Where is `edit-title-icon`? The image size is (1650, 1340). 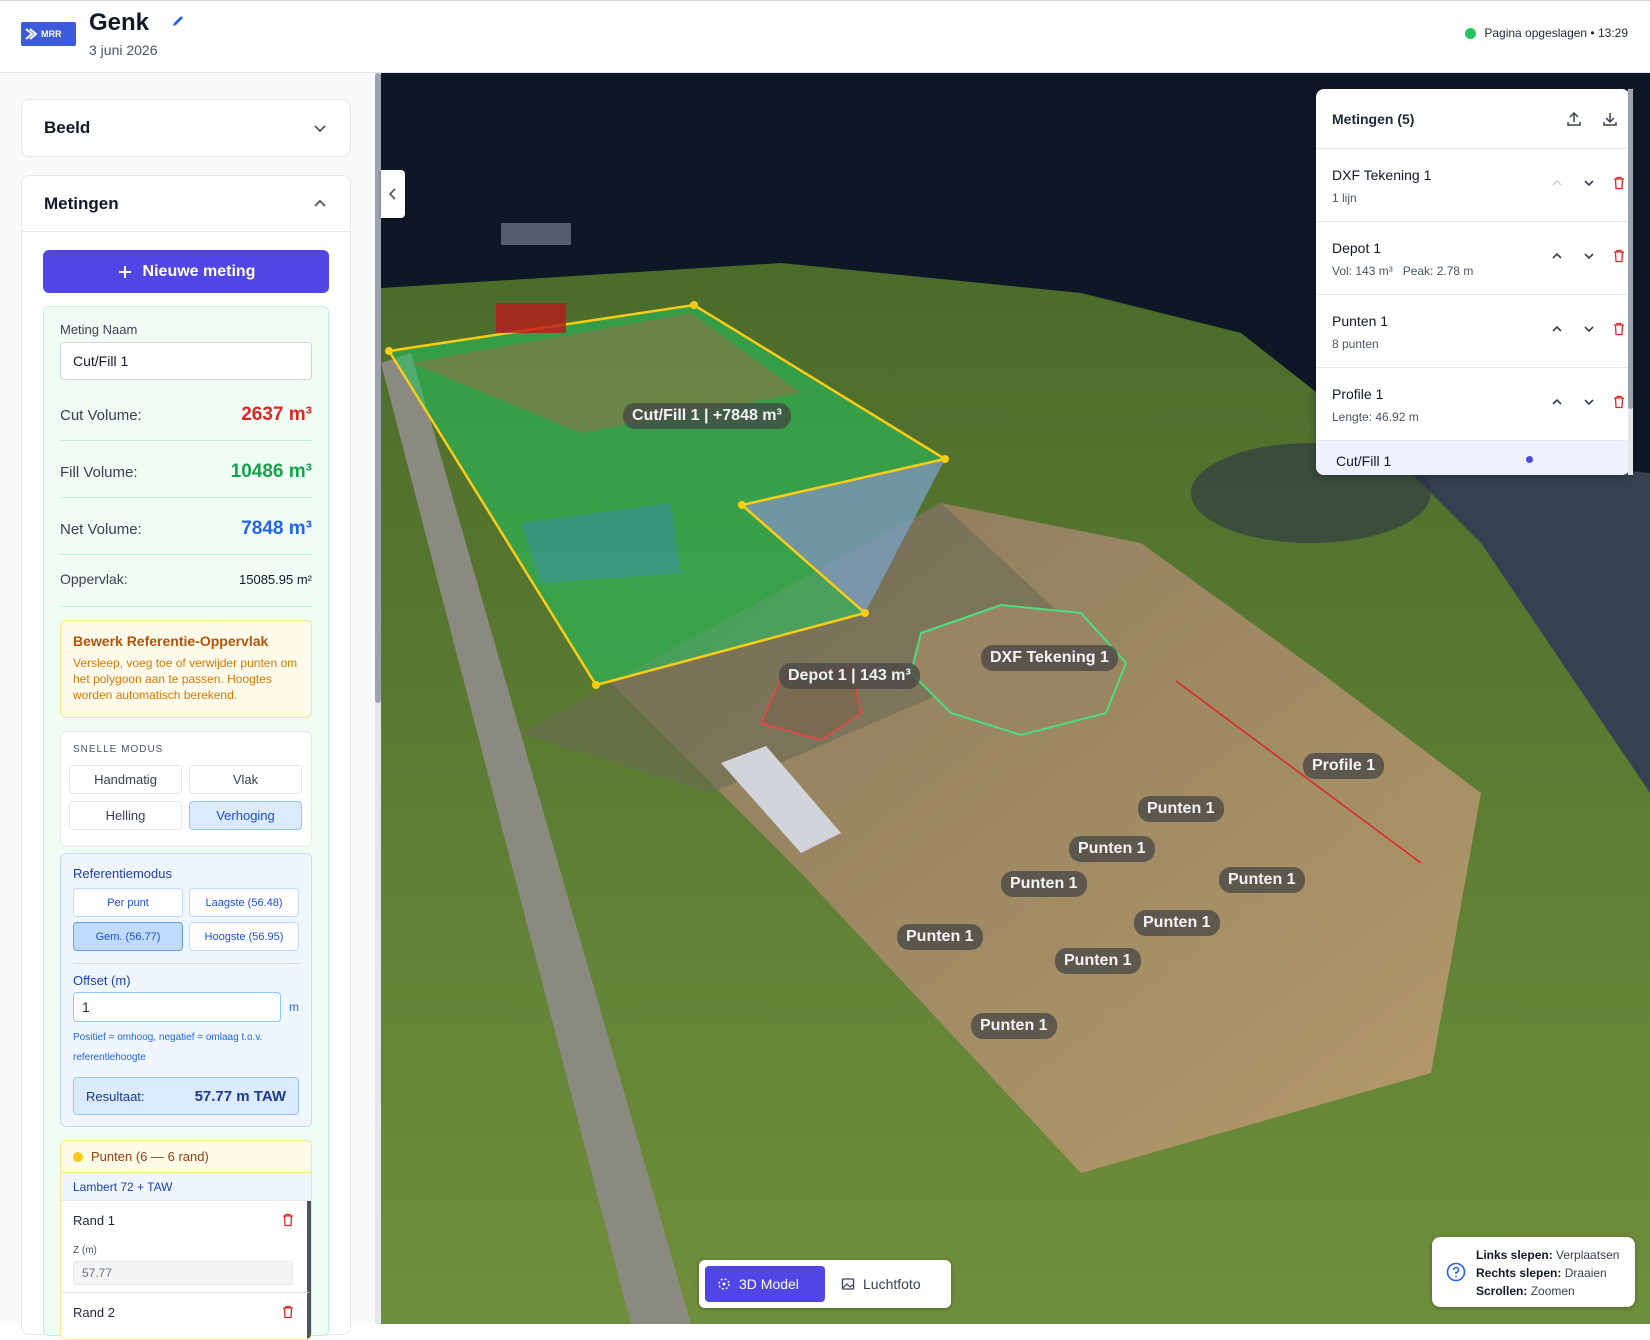
edit-title-icon is located at coordinates (178, 23).